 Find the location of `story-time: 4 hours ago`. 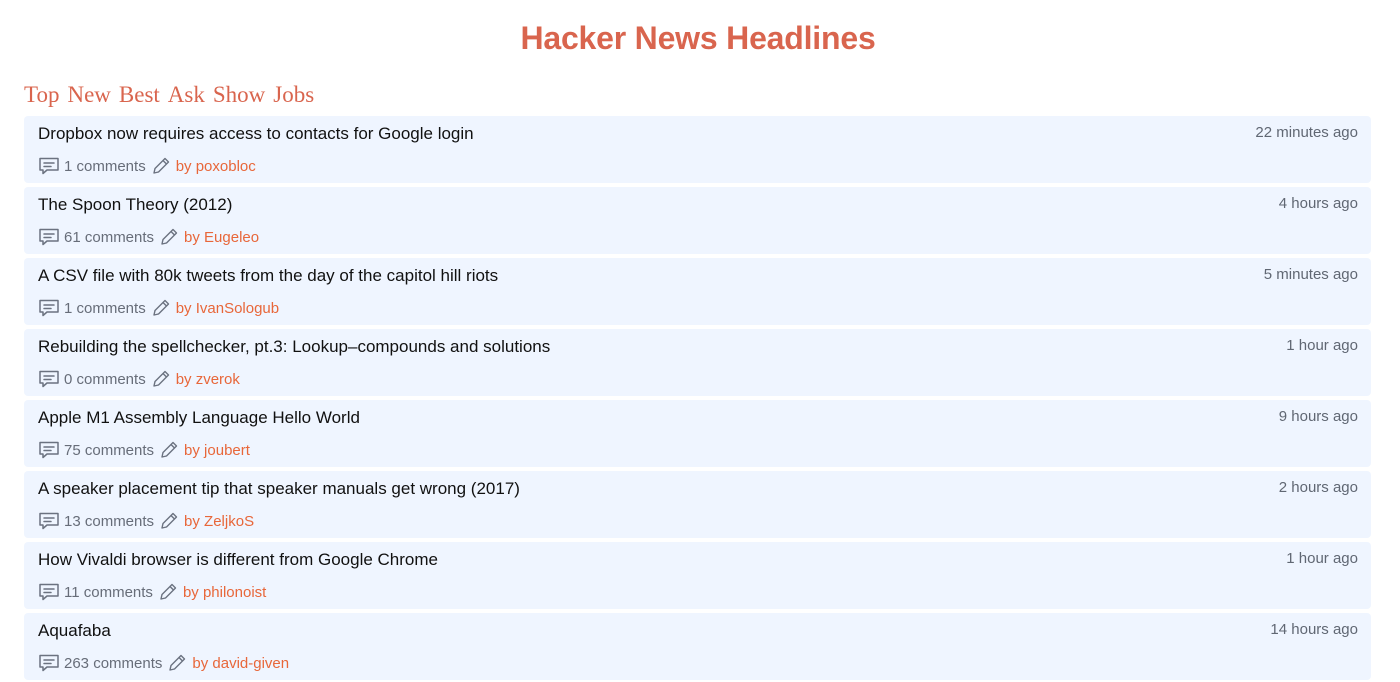

story-time: 4 hours ago is located at coordinates (1318, 203).